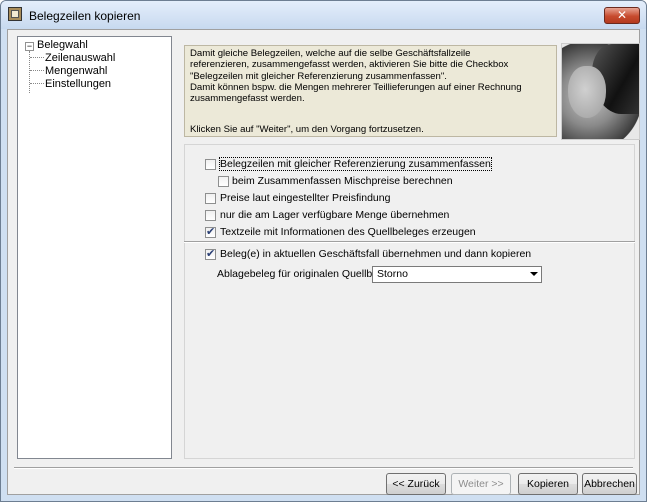 The width and height of the screenshot is (647, 502). I want to click on next-button: Weiter >>, so click(481, 484).